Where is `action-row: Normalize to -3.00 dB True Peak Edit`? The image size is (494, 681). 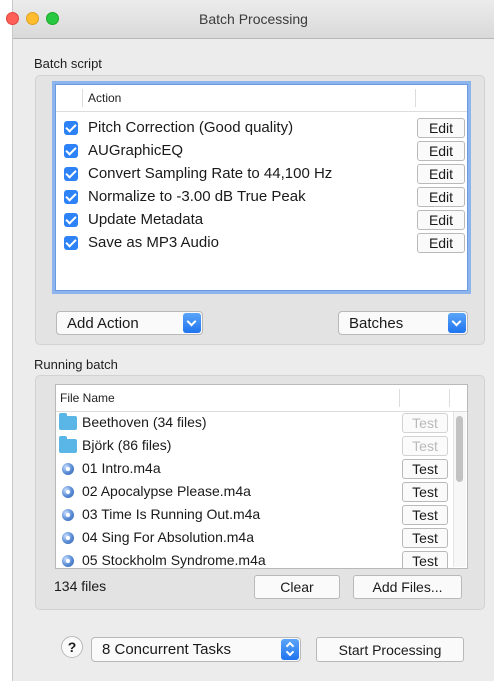
action-row: Normalize to -3.00 dB True Peak Edit is located at coordinates (261, 197).